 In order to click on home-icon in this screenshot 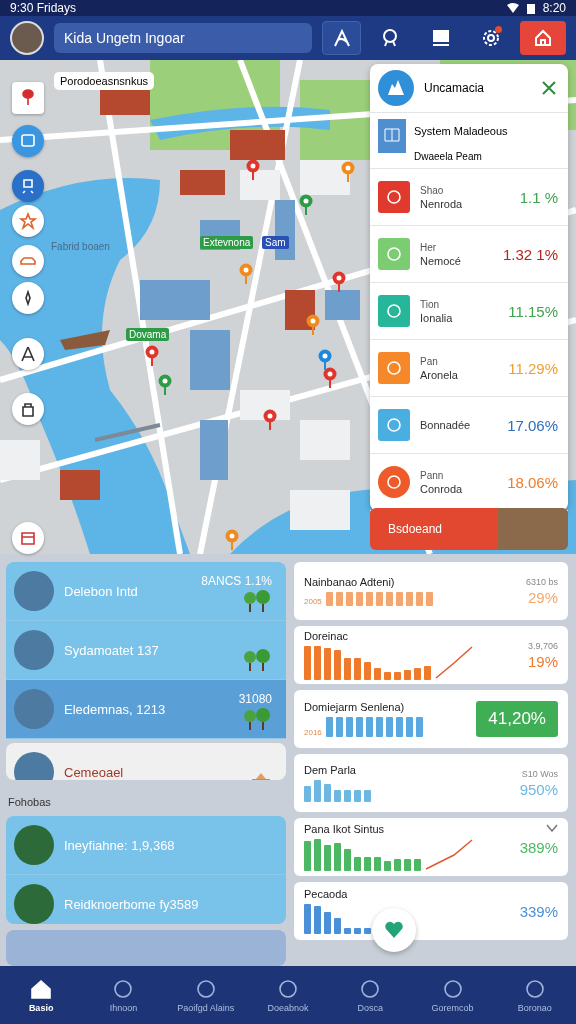, I will do `click(41, 988)`.